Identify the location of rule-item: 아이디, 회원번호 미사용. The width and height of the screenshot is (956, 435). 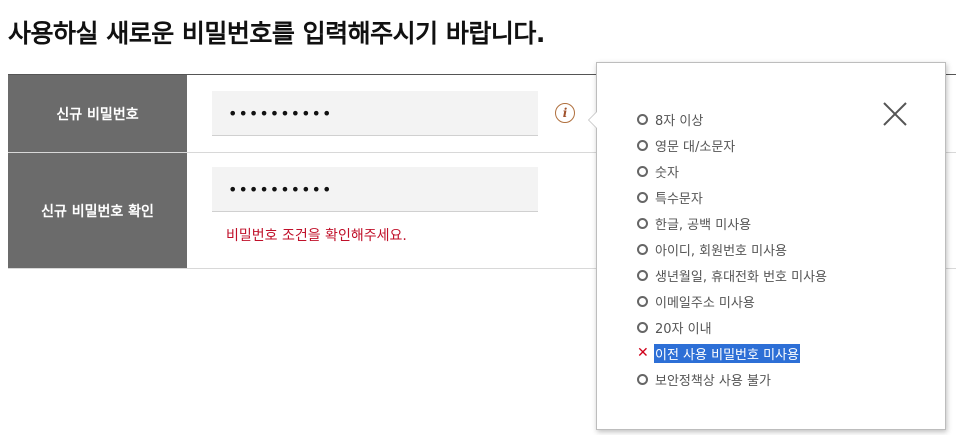
(732, 249).